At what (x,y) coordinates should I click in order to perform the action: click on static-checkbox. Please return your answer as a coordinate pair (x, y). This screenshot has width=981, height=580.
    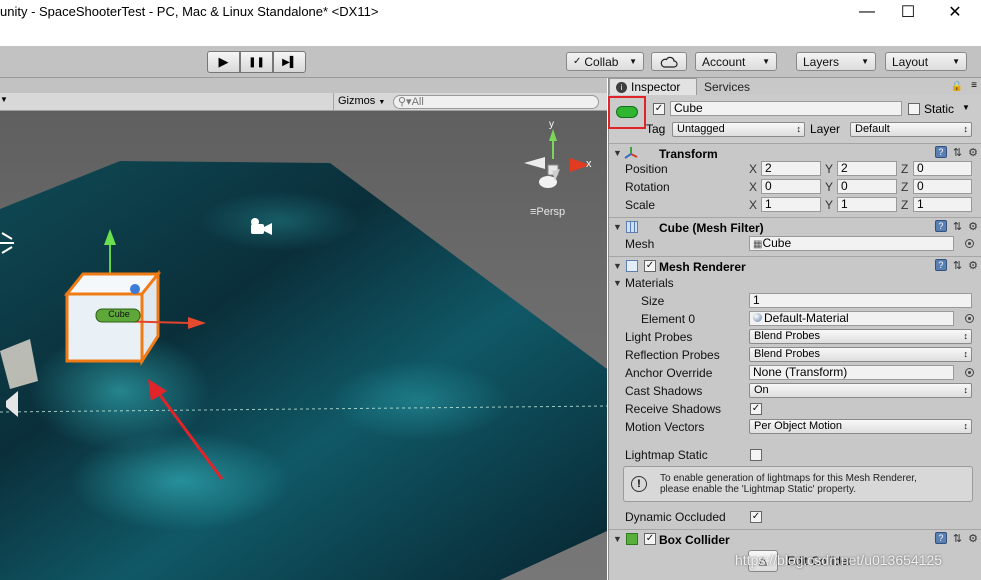
    Looking at the image, I should click on (914, 109).